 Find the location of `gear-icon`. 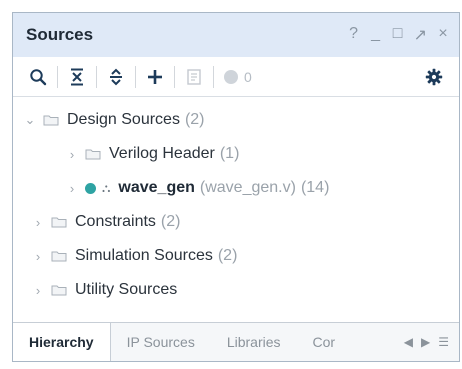

gear-icon is located at coordinates (434, 76).